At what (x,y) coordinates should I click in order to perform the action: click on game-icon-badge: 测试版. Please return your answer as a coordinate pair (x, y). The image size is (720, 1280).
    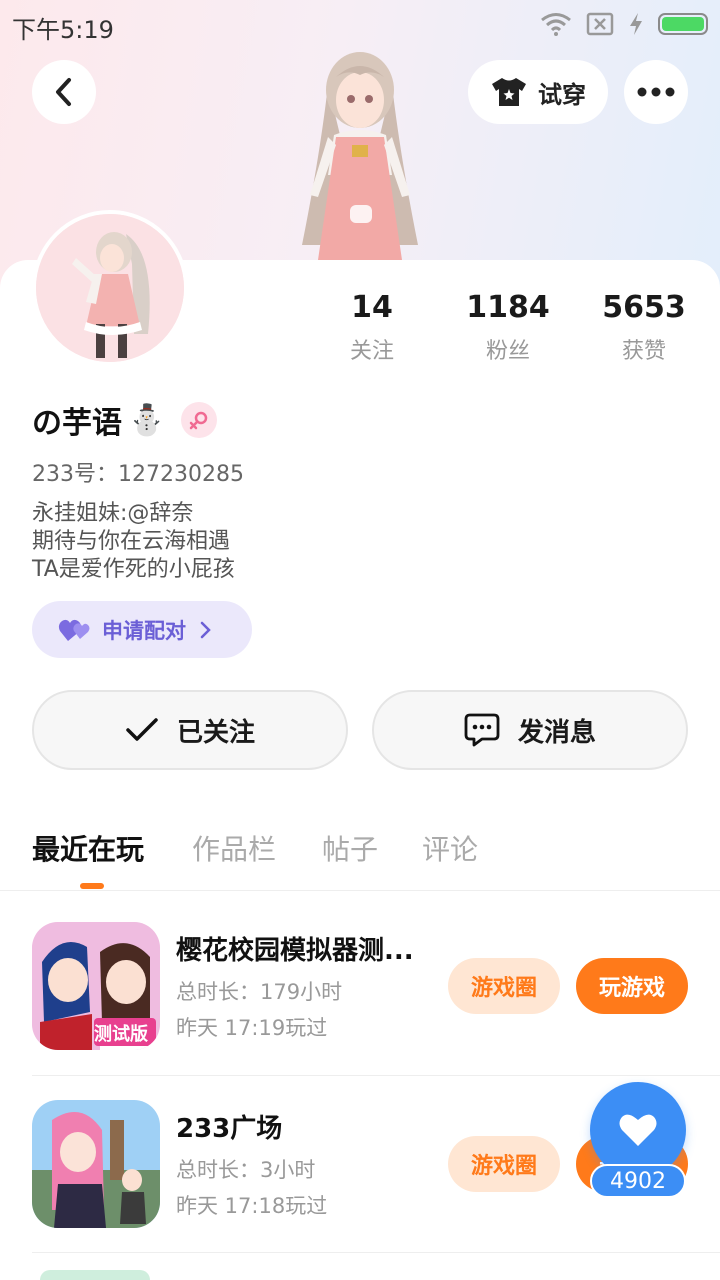
    Looking at the image, I should click on (121, 1034).